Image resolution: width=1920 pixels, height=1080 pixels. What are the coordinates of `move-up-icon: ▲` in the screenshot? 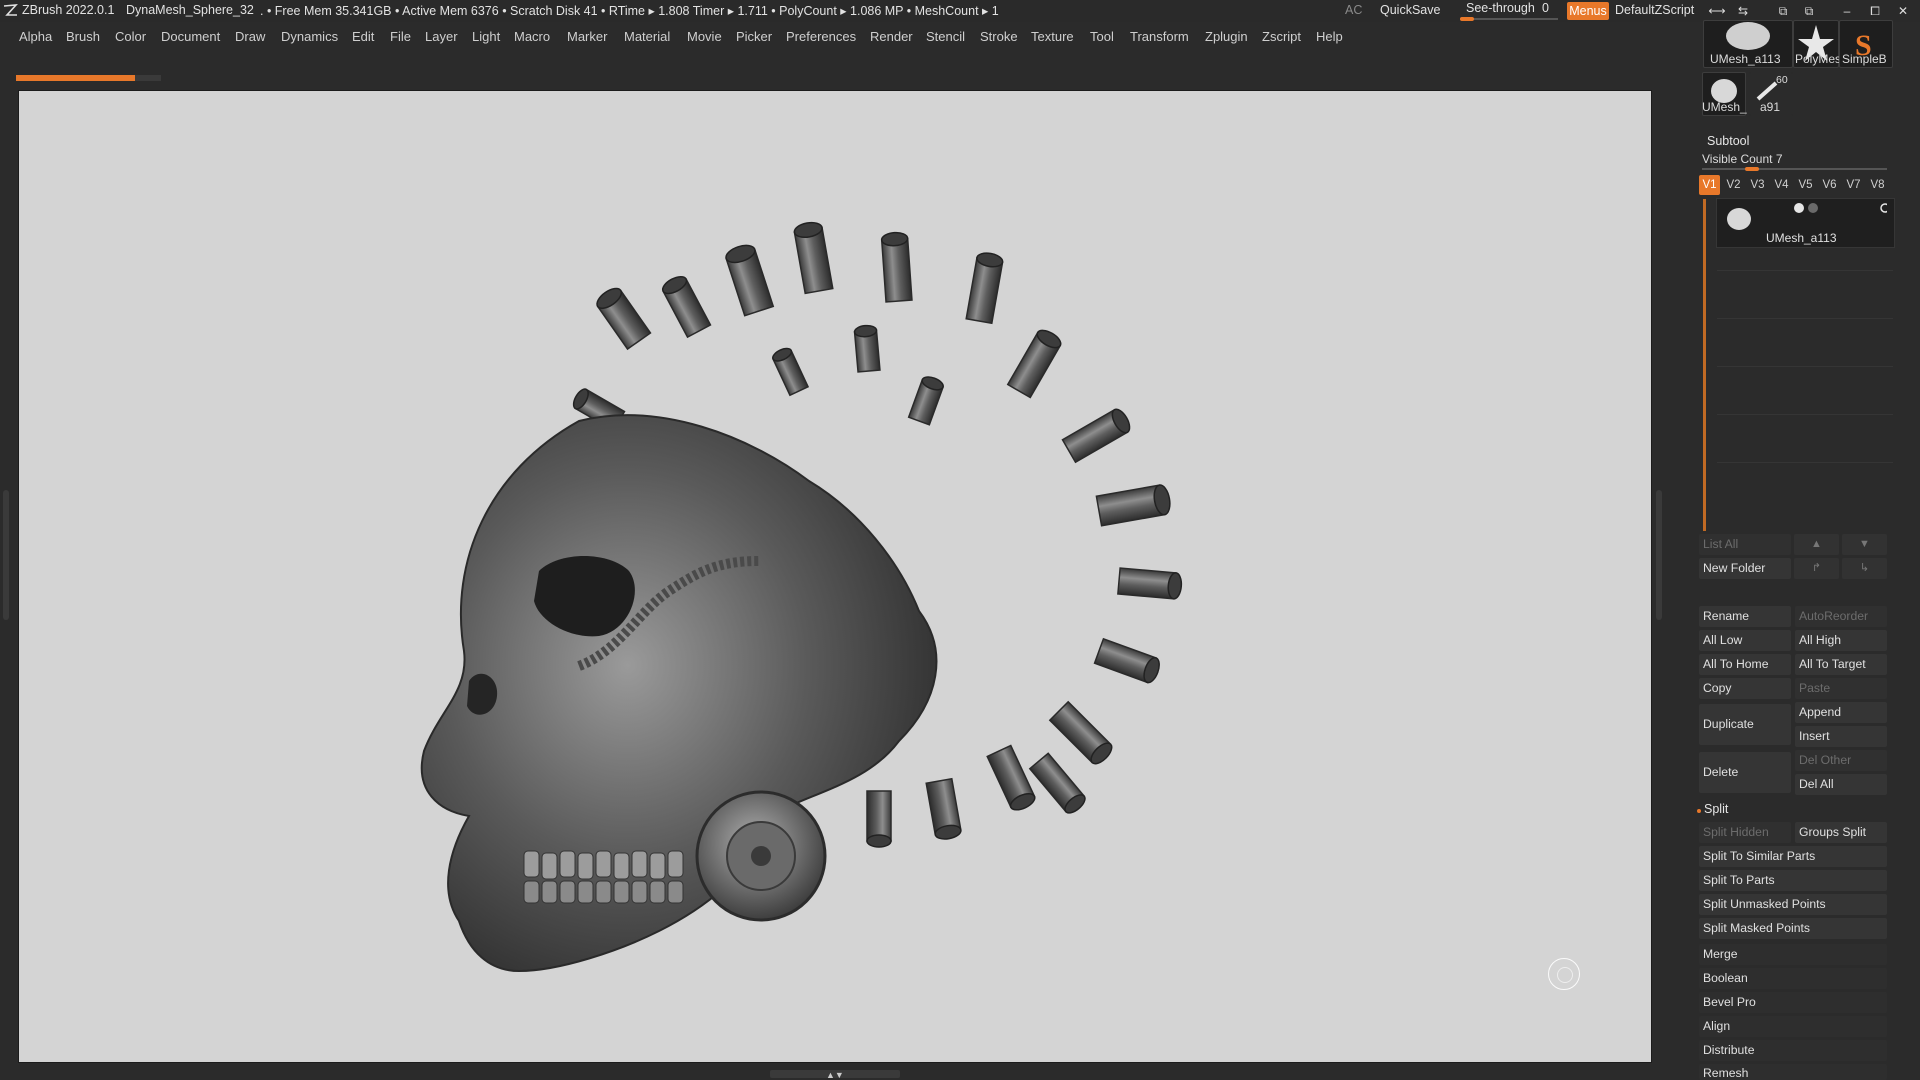 It's located at (1816, 544).